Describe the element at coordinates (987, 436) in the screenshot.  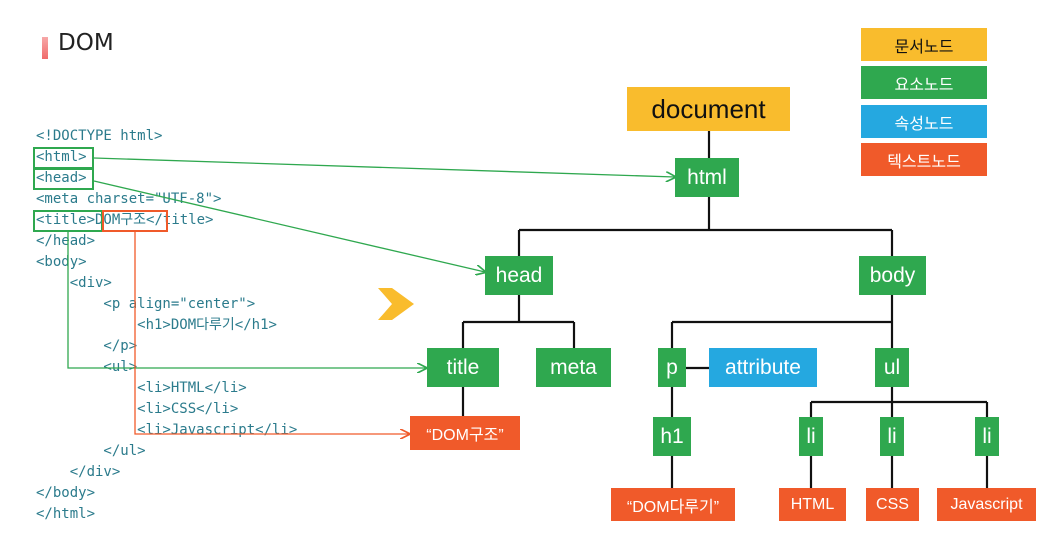
I see `node-li-3: li` at that location.